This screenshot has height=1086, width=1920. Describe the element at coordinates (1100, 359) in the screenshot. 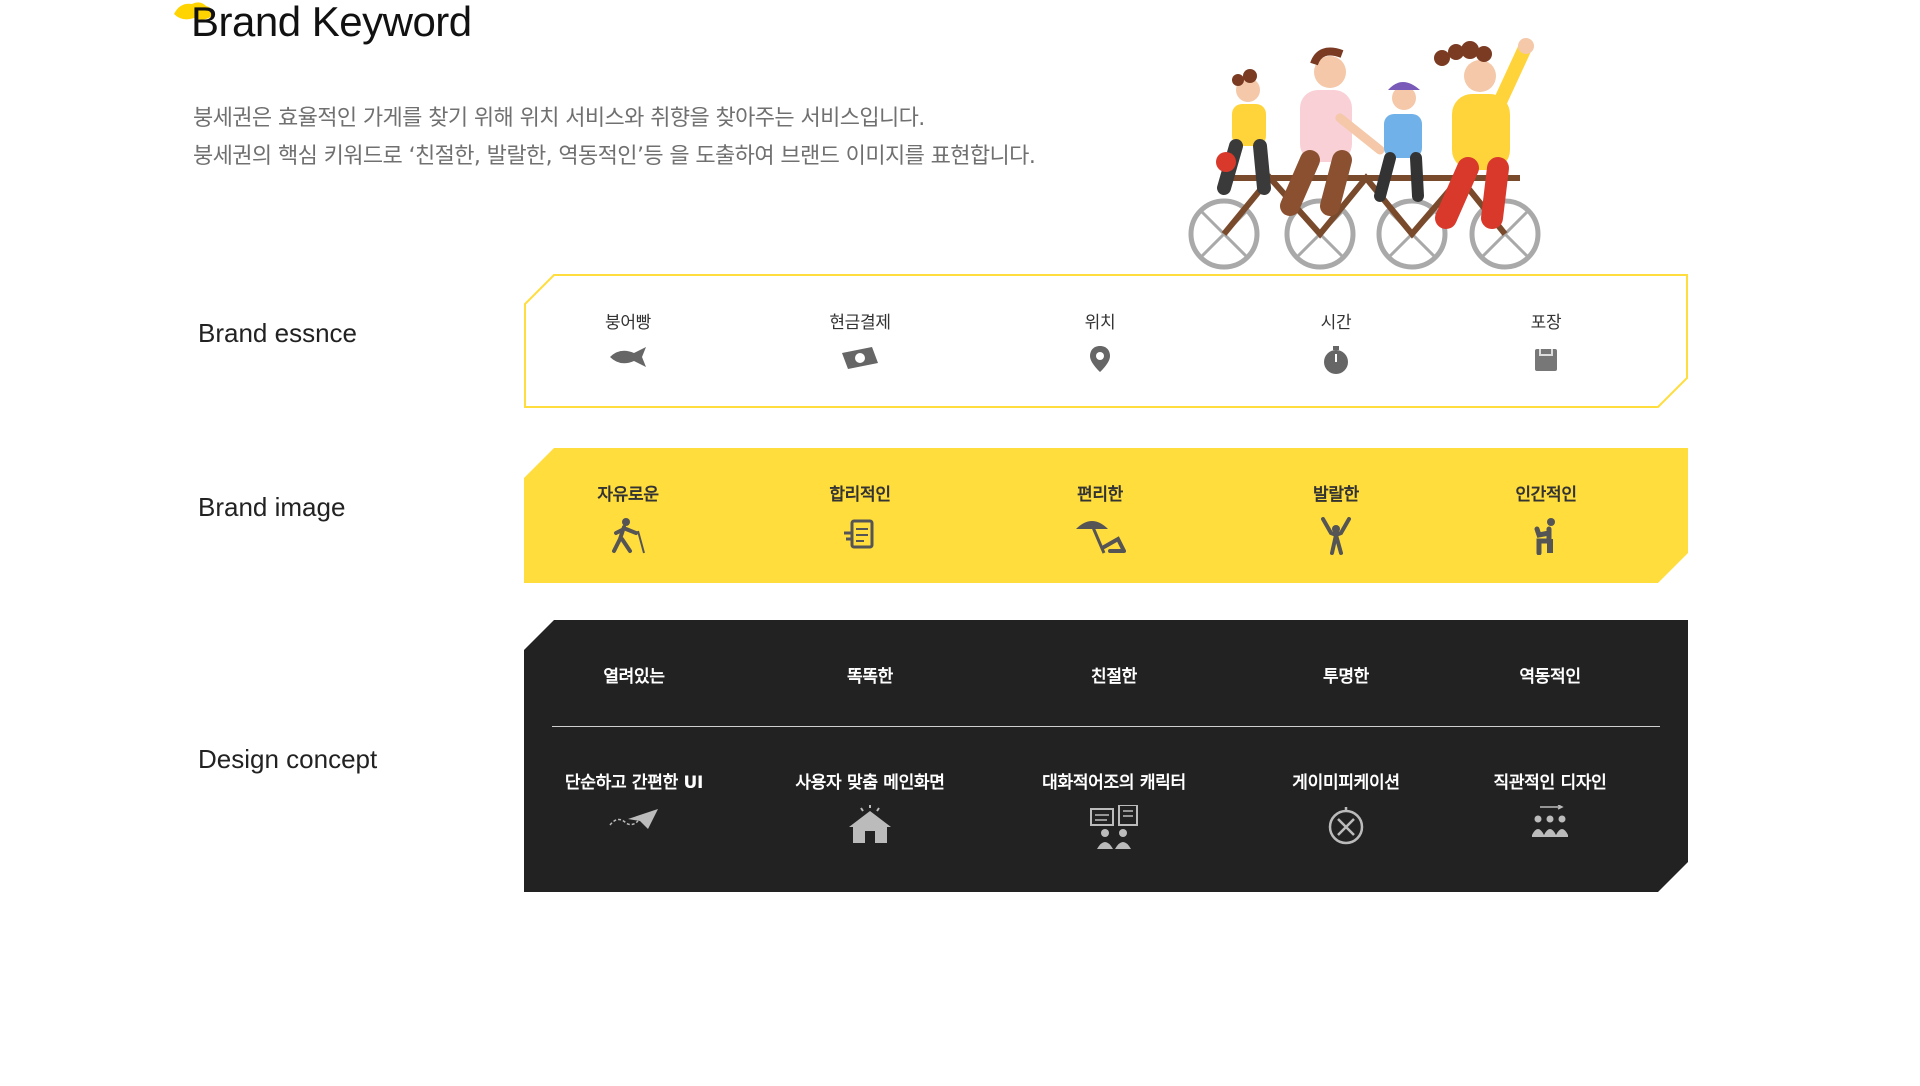

I see `location-pin-icon` at that location.